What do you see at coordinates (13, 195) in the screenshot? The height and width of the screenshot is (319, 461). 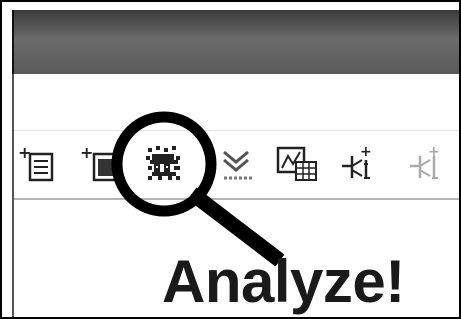 I see `window-left-border` at bounding box center [13, 195].